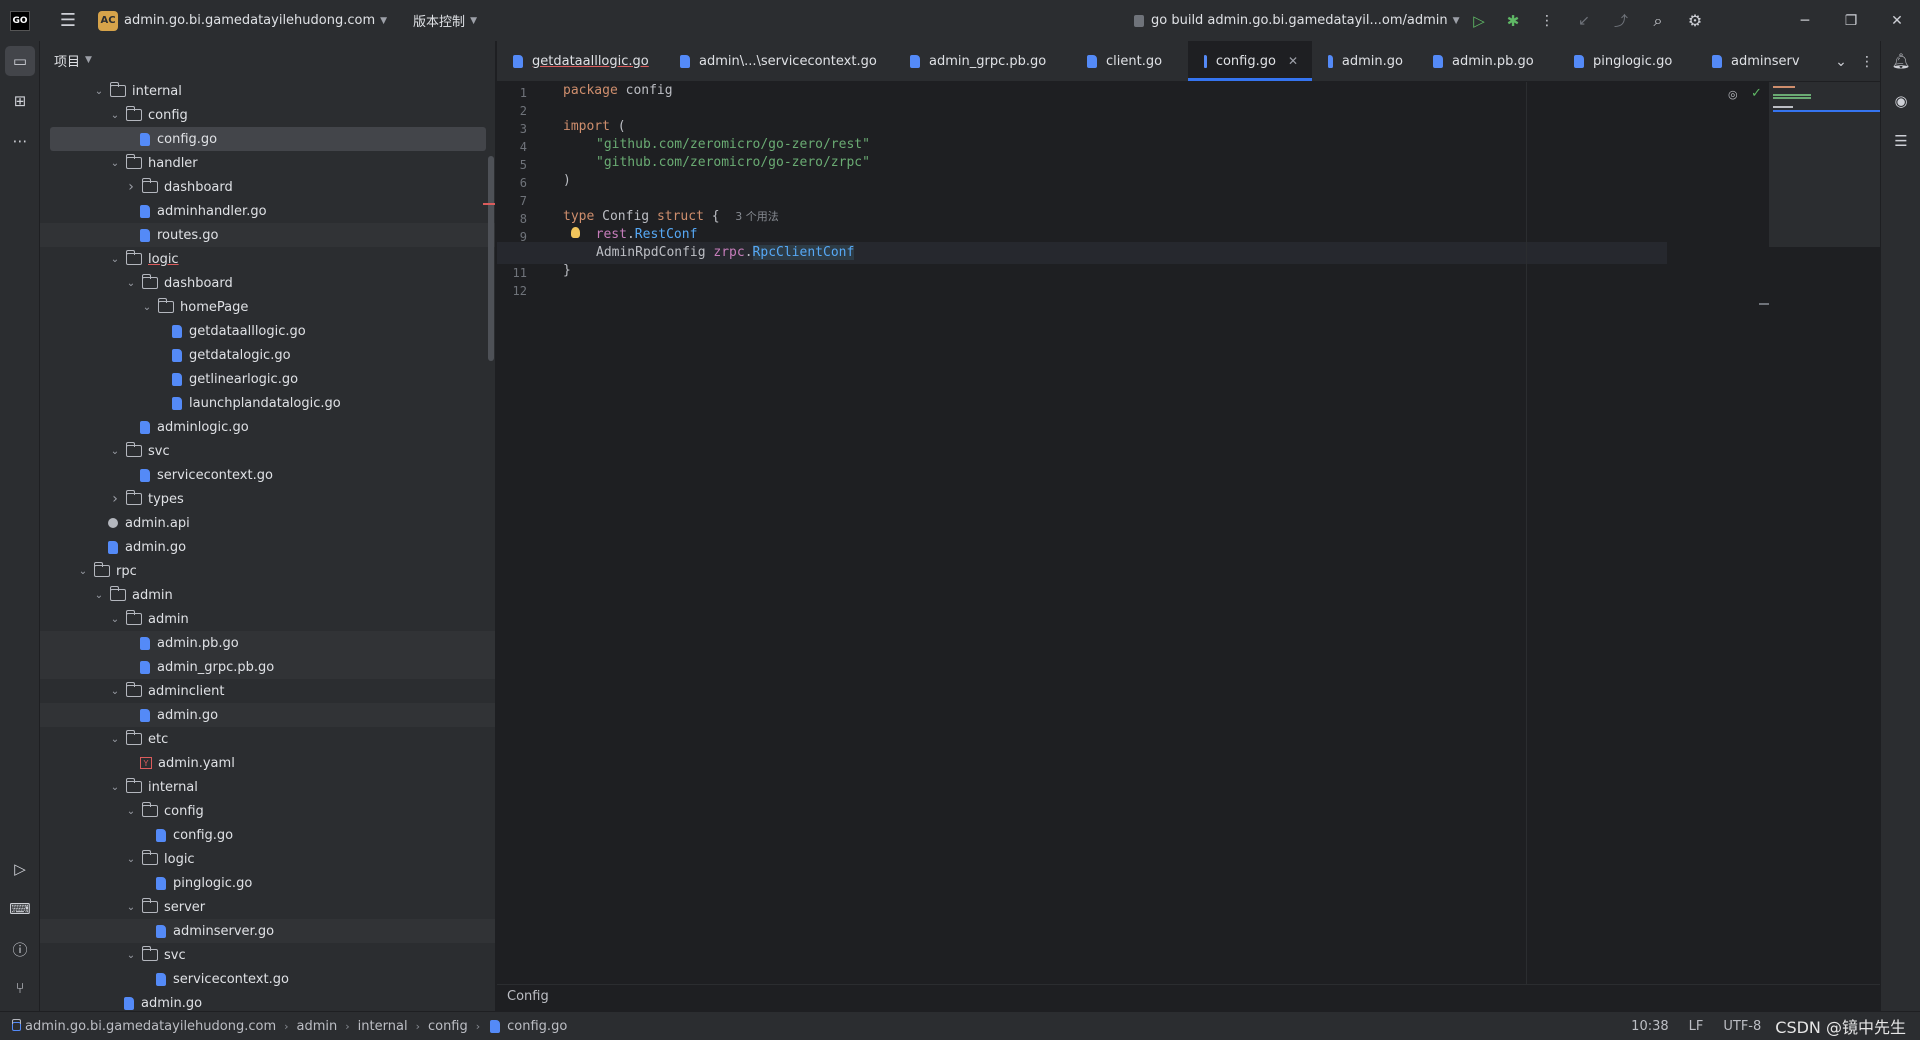  Describe the element at coordinates (383, 1026) in the screenshot. I see `path-segment: internal` at that location.